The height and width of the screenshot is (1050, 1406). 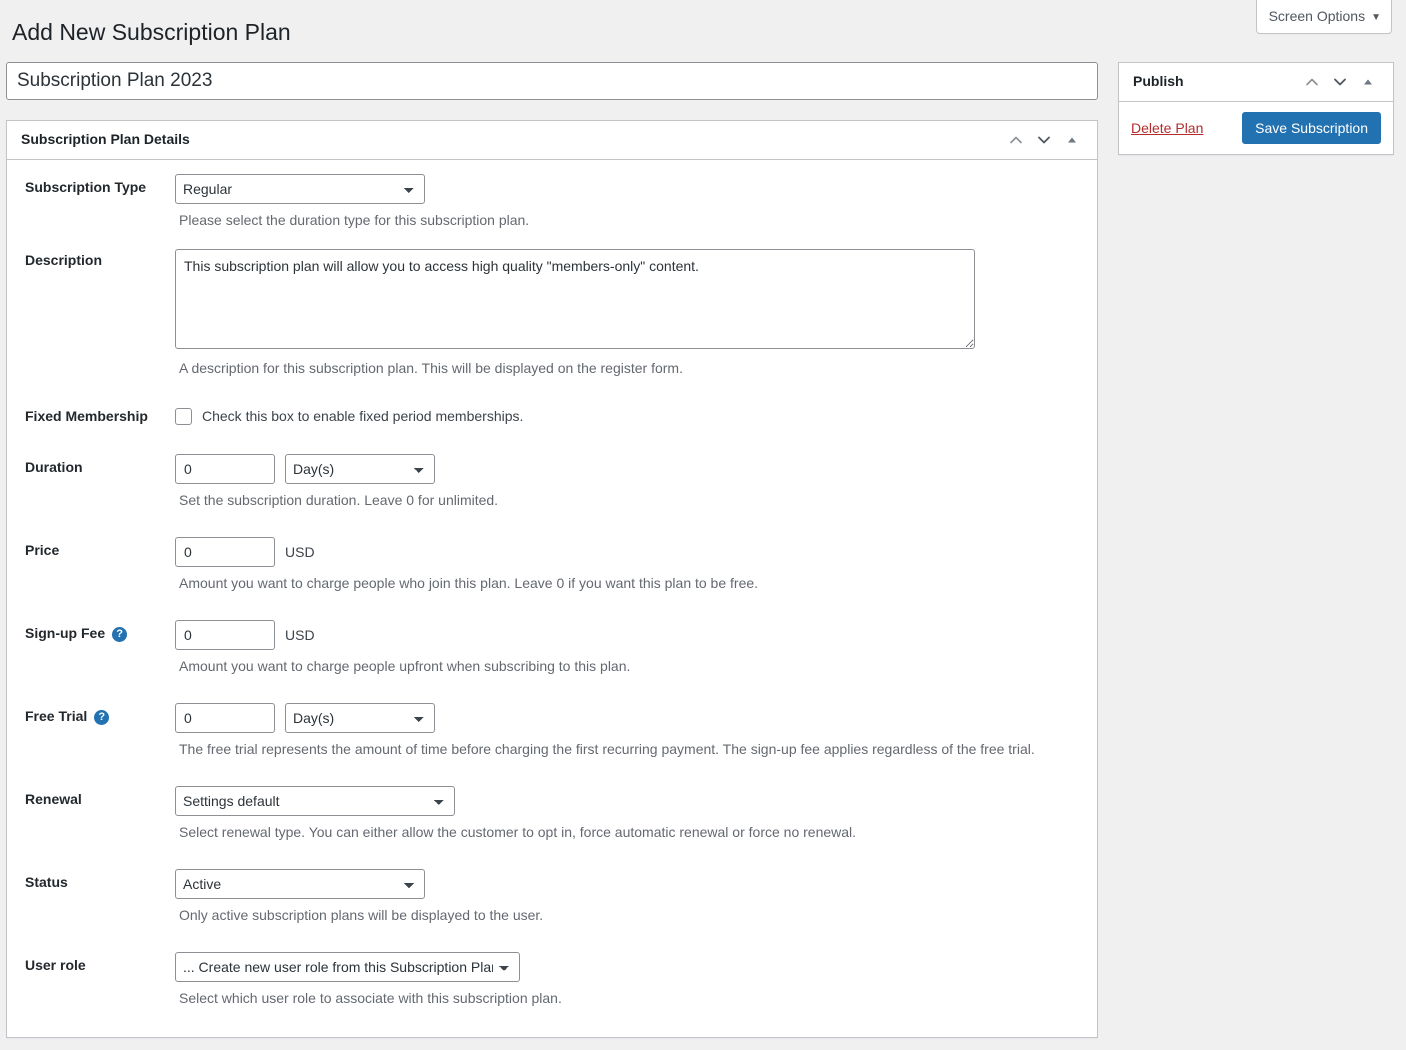 What do you see at coordinates (1317, 16) in the screenshot?
I see `screen-options-label: Screen Options` at bounding box center [1317, 16].